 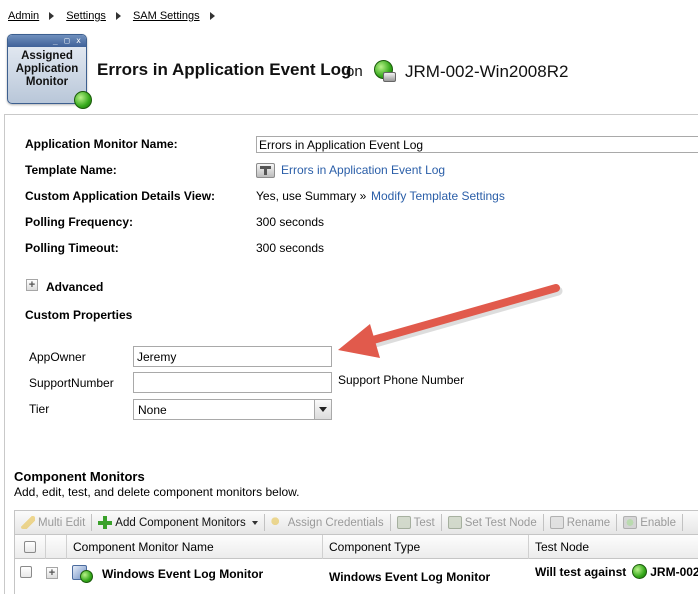 I want to click on rename-button: Rename, so click(x=580, y=522).